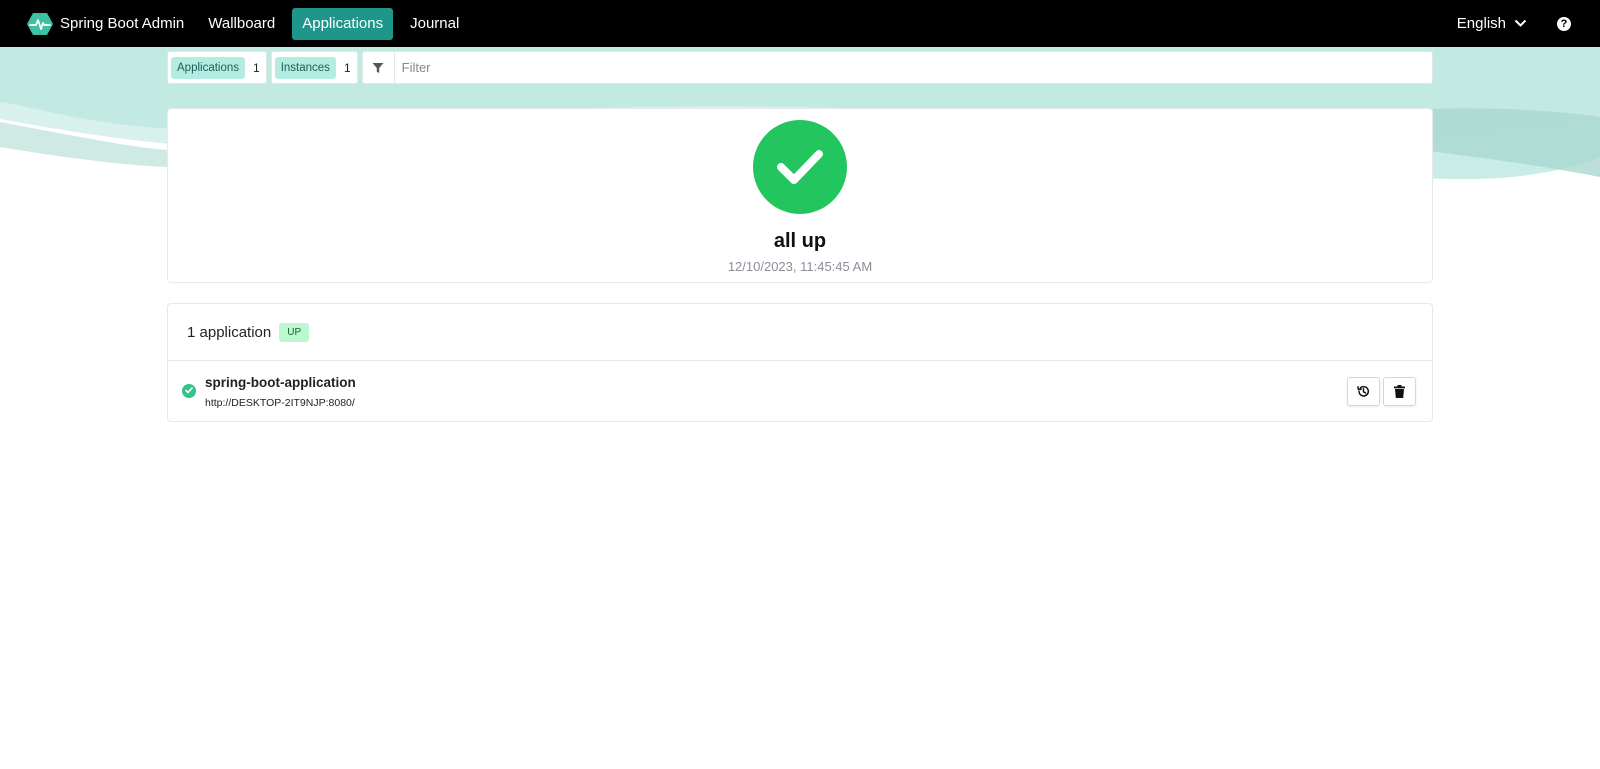  Describe the element at coordinates (280, 382) in the screenshot. I see `application-name: spring-boot-application` at that location.